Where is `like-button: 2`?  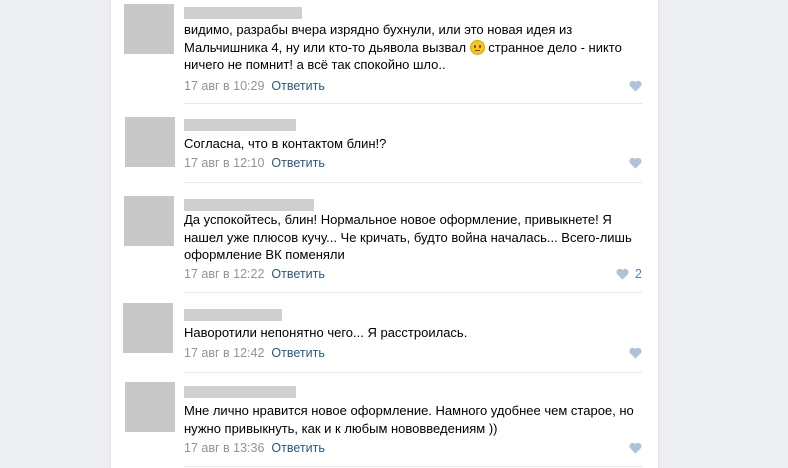 like-button: 2 is located at coordinates (629, 274).